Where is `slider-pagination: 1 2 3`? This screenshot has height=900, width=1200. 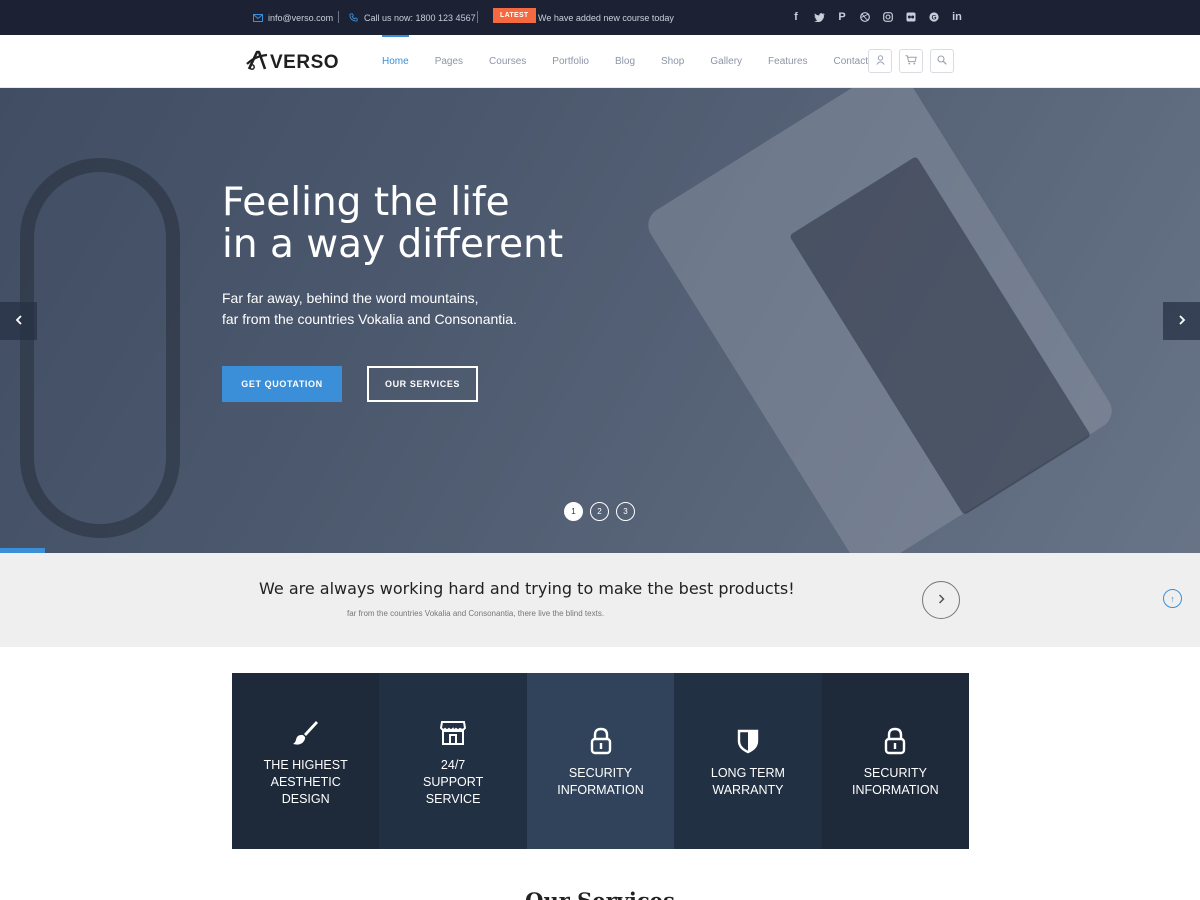
slider-pagination: 1 2 3 is located at coordinates (599, 511).